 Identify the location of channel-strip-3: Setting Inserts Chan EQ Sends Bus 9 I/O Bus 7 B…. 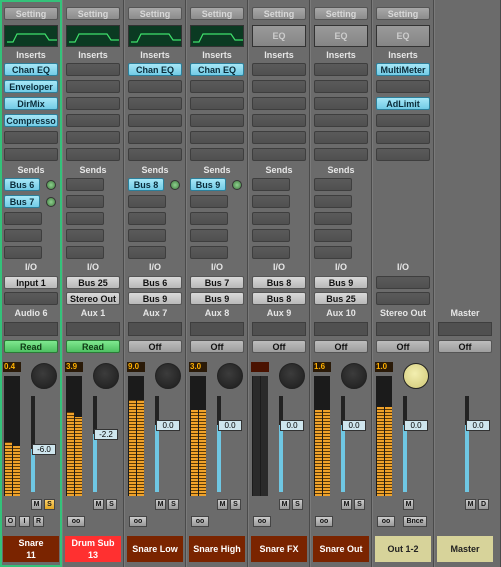
(217, 283).